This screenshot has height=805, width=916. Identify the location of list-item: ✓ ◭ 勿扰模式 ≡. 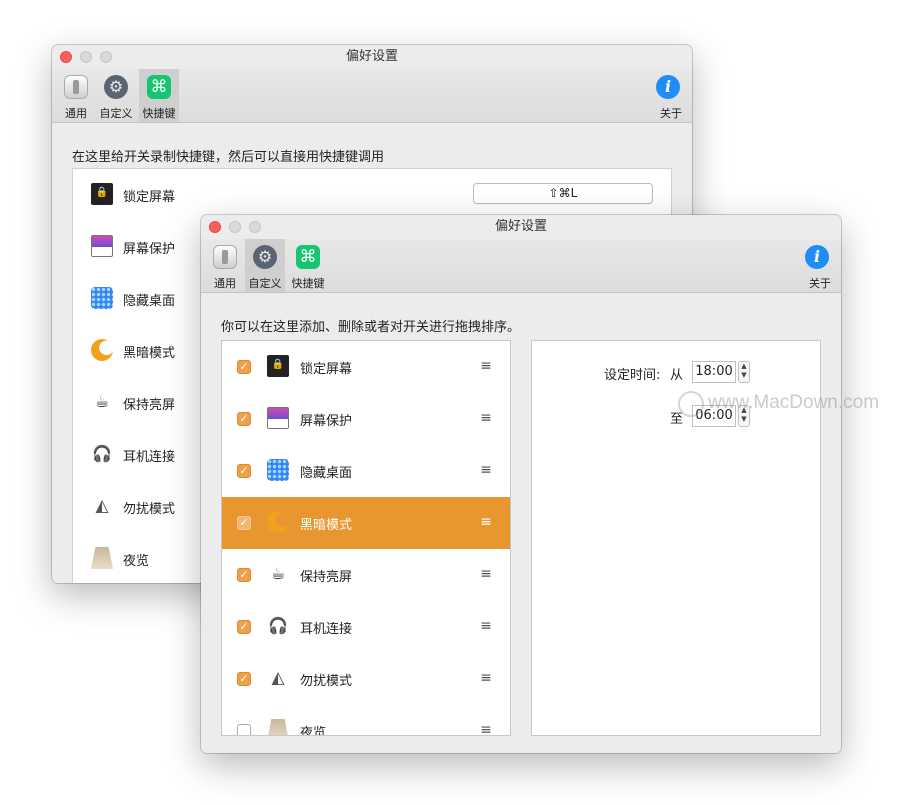
(366, 679).